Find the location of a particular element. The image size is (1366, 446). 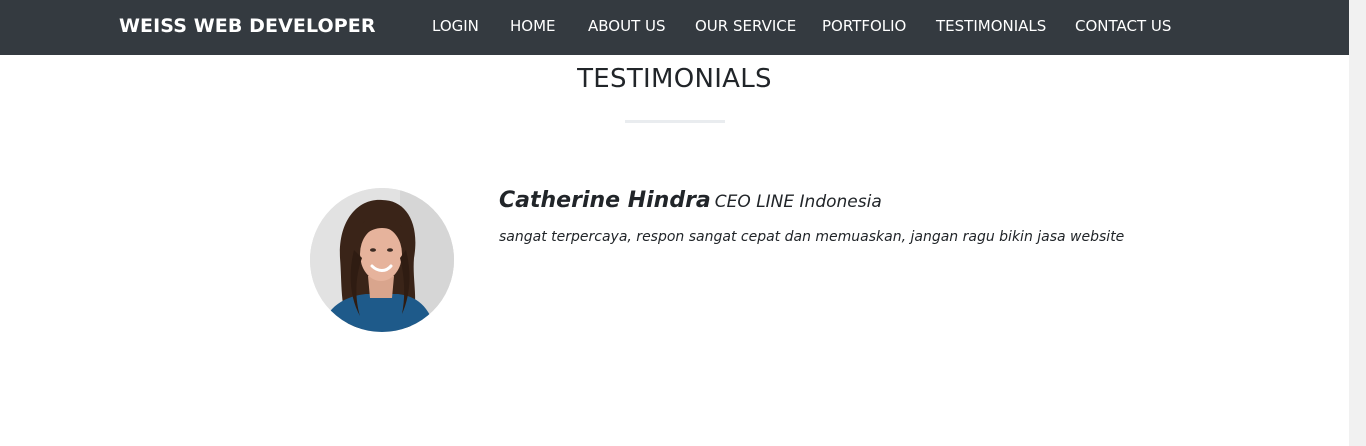

avatar-portrait-image is located at coordinates (382, 260).